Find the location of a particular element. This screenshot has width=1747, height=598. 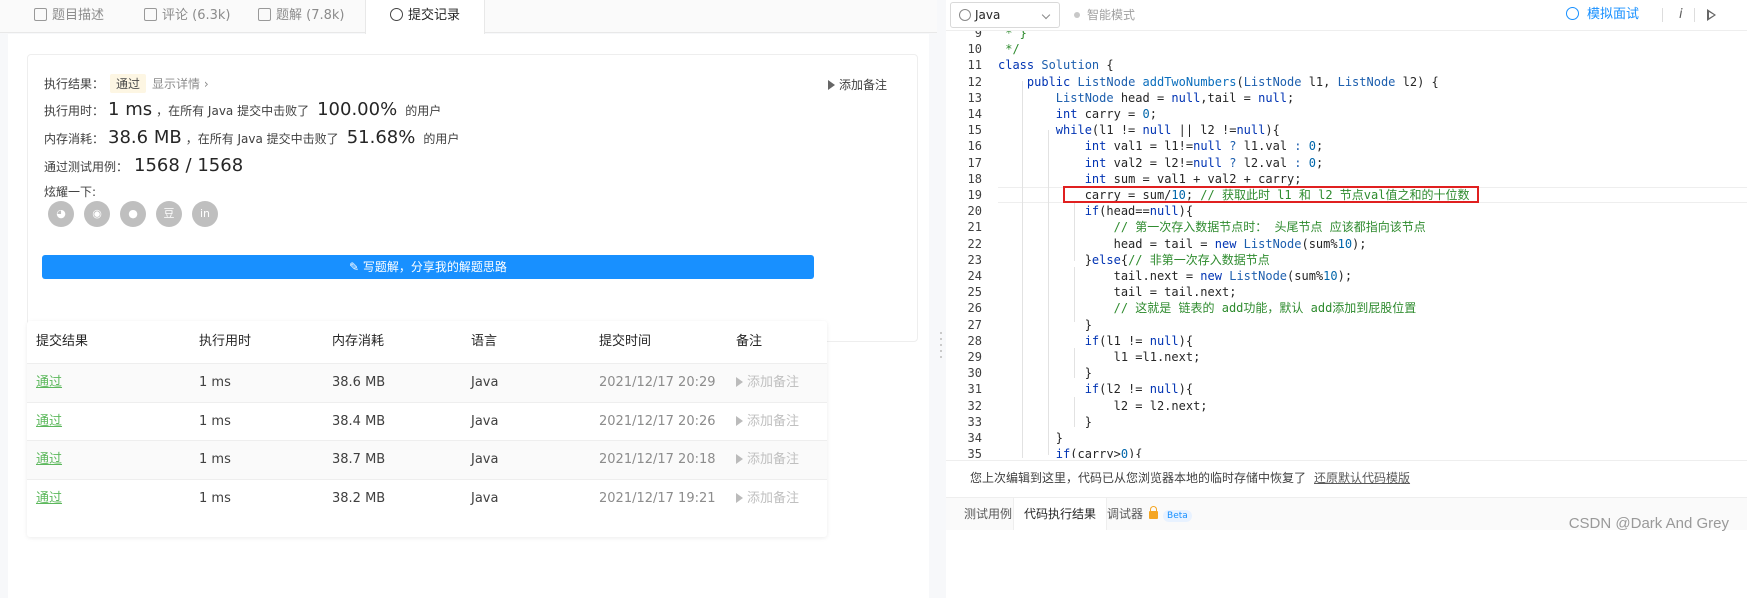

flask-icon is located at coordinates (264, 14).